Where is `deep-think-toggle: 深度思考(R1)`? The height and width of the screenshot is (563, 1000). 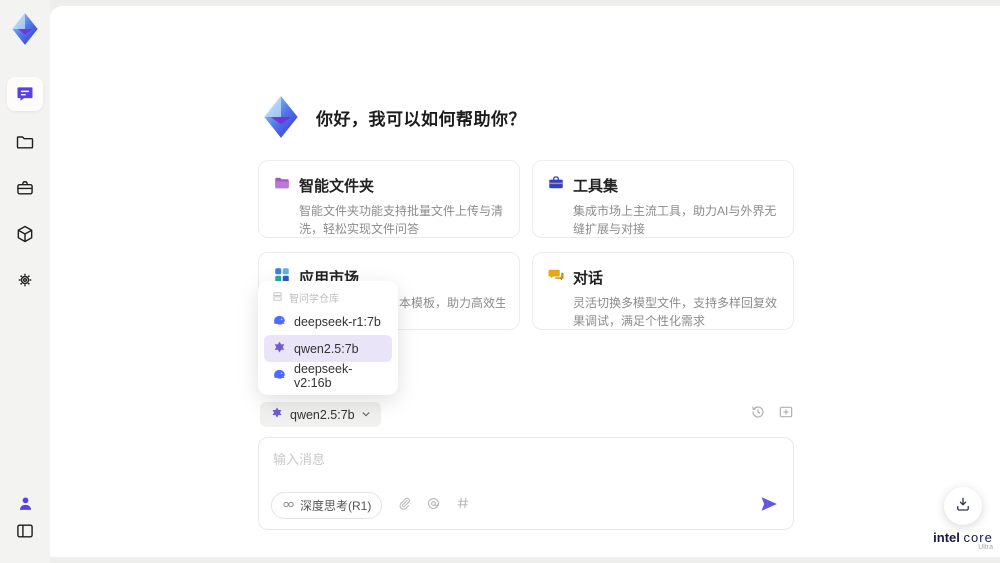
deep-think-toggle: 深度思考(R1) is located at coordinates (327, 505).